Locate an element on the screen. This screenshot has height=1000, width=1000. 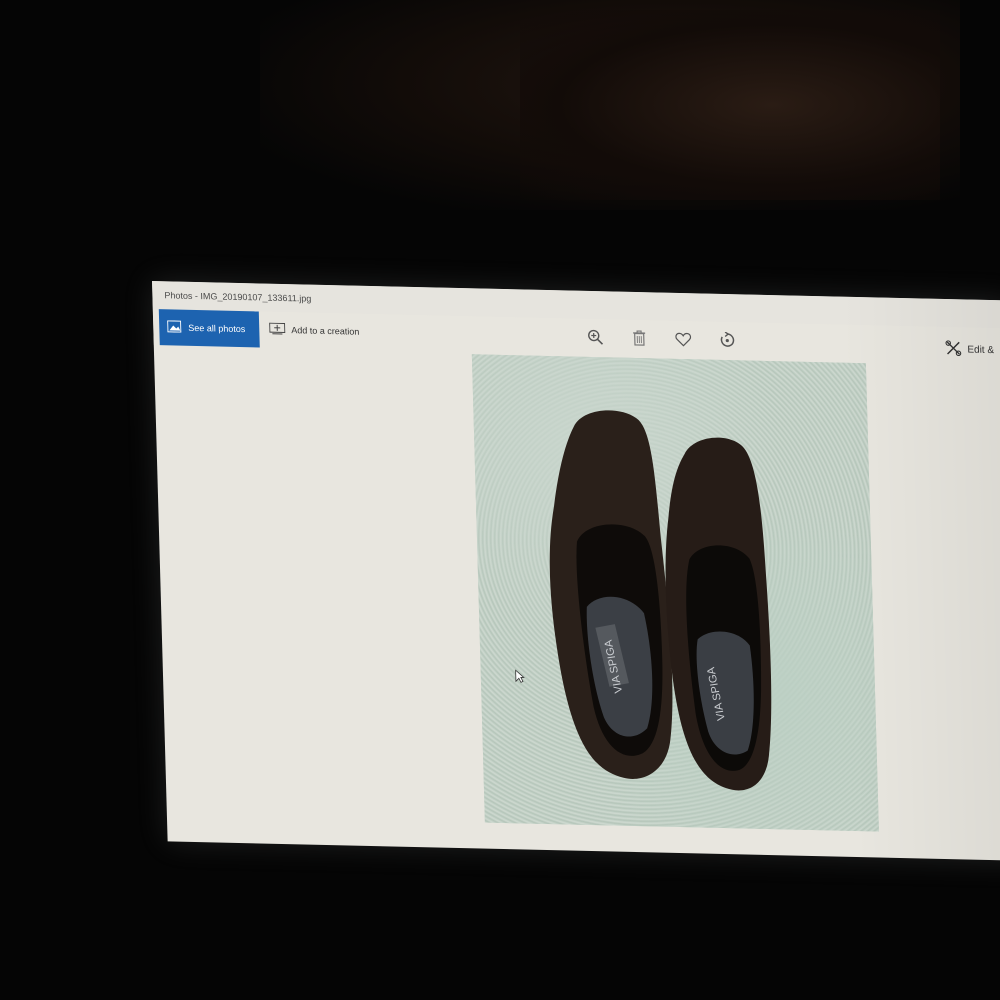
edit-label: Edit & is located at coordinates (981, 350).